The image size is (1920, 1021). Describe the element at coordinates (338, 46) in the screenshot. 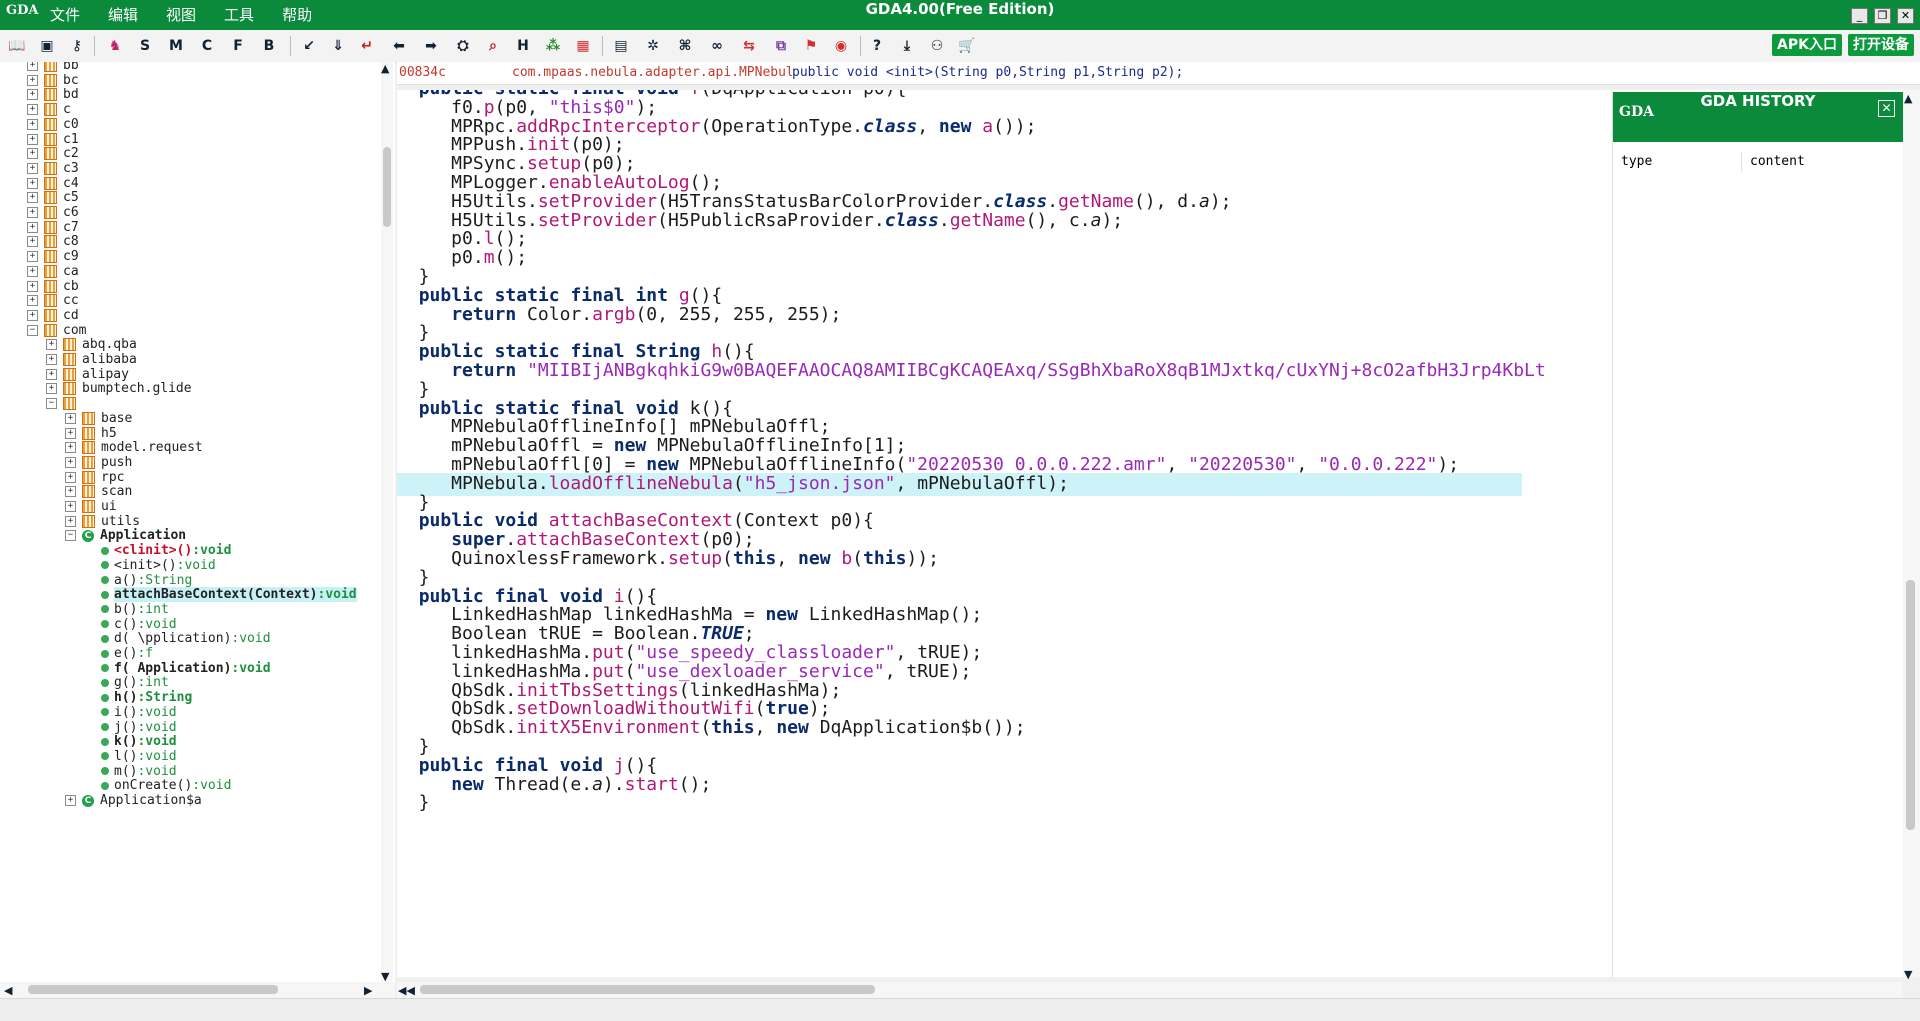

I see `download-arrow-icon: ⇓` at that location.